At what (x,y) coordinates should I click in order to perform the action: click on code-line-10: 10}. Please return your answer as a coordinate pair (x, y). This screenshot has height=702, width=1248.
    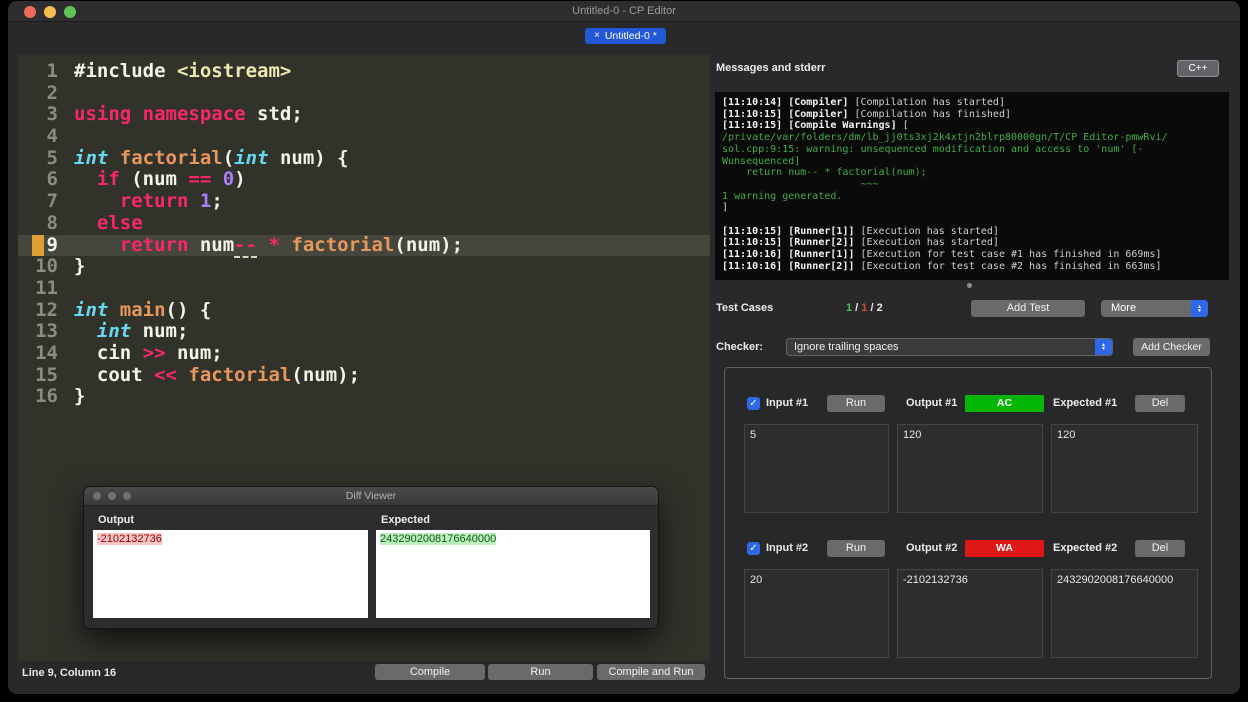
    Looking at the image, I should click on (364, 266).